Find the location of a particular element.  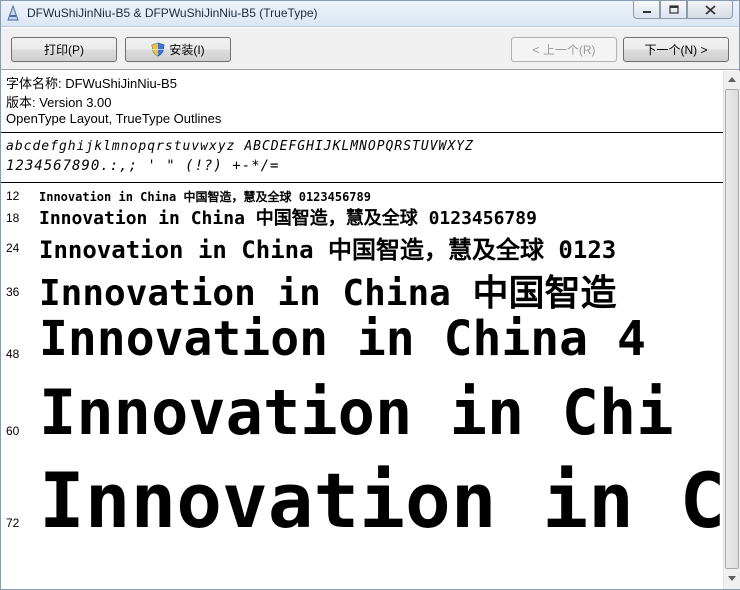

print-button: 打印(P) is located at coordinates (64, 49).